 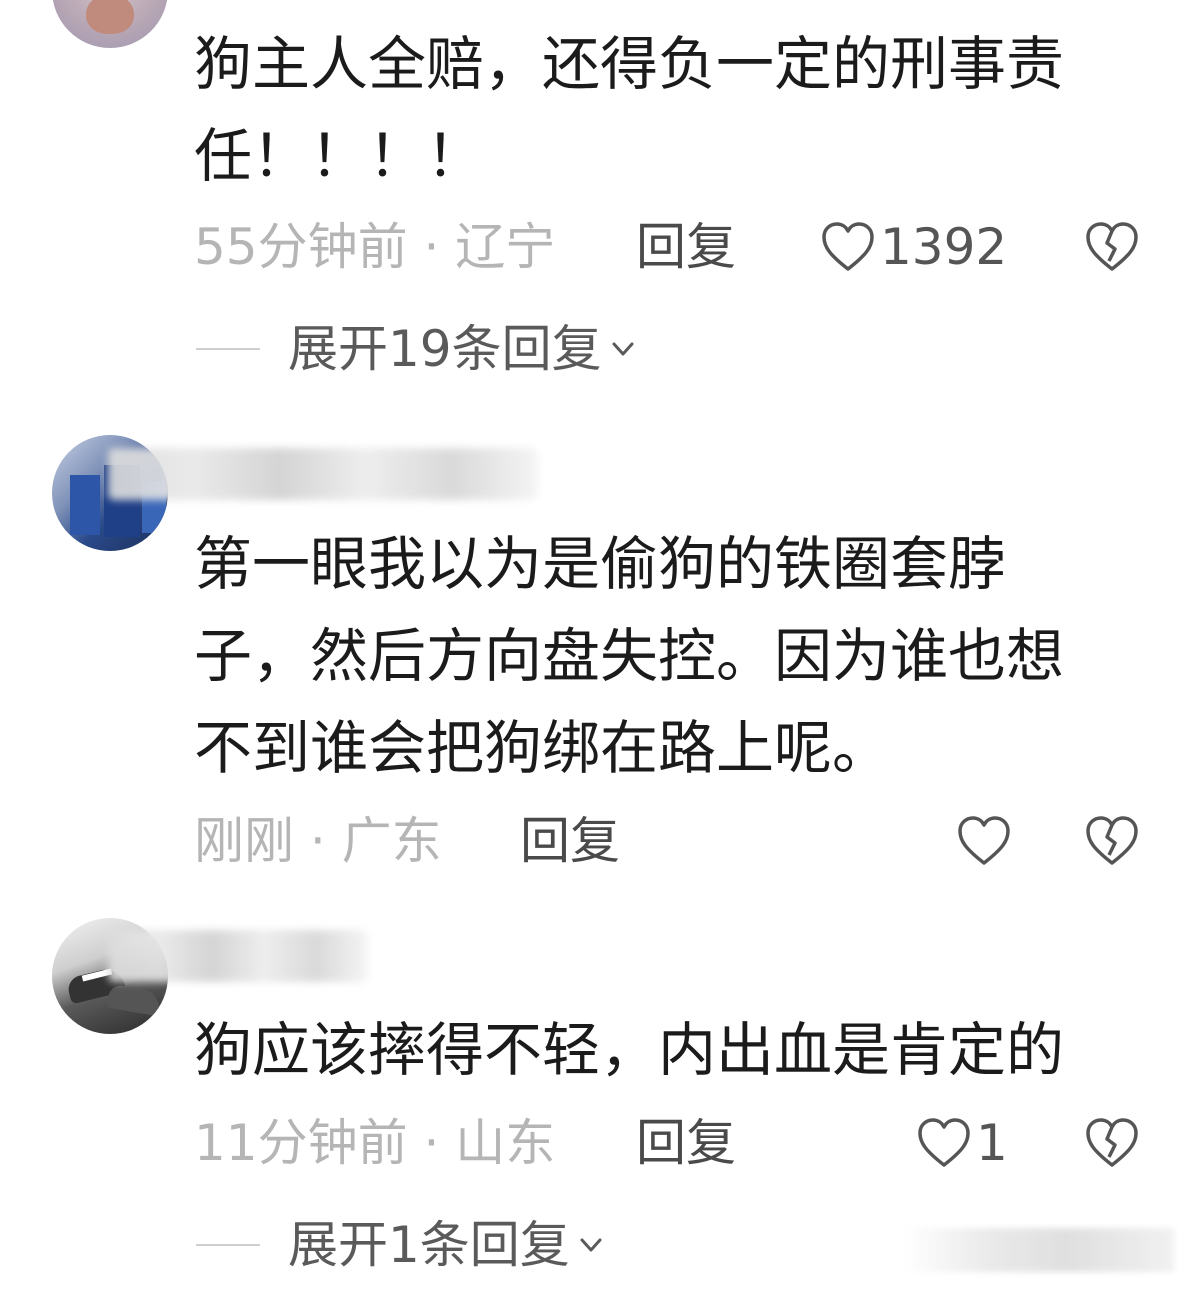 I want to click on like-button: 1392, so click(x=913, y=247).